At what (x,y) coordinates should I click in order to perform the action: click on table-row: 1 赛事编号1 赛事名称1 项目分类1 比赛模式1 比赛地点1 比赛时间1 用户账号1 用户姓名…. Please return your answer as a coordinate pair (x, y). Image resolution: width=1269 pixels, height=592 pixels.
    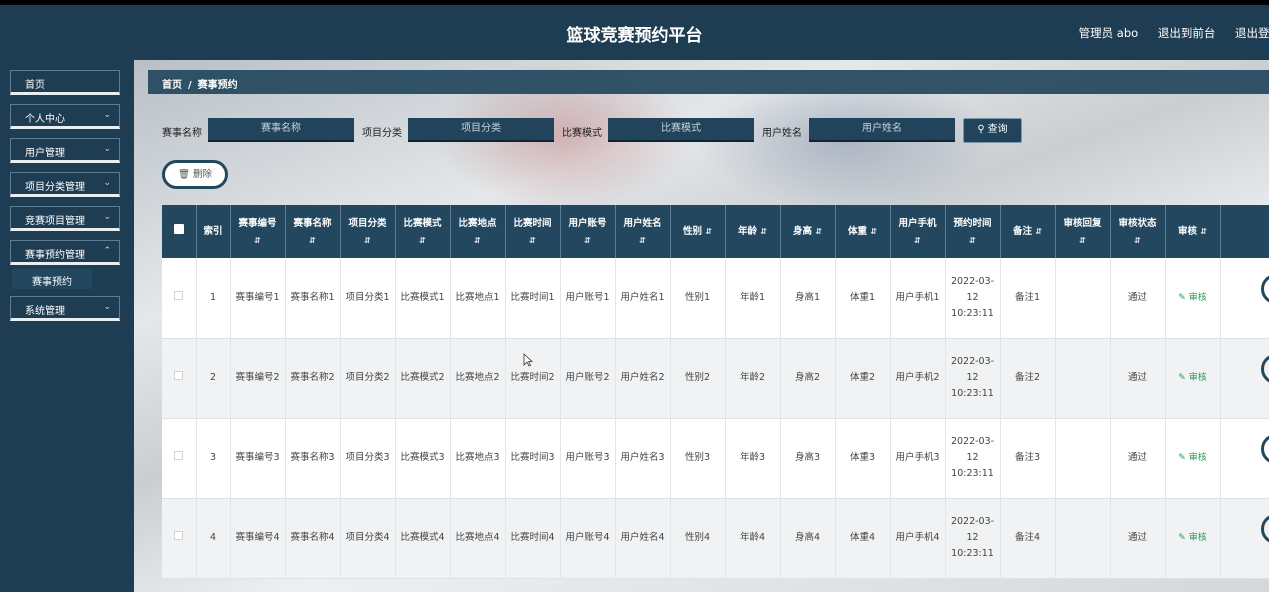
    Looking at the image, I should click on (715, 298).